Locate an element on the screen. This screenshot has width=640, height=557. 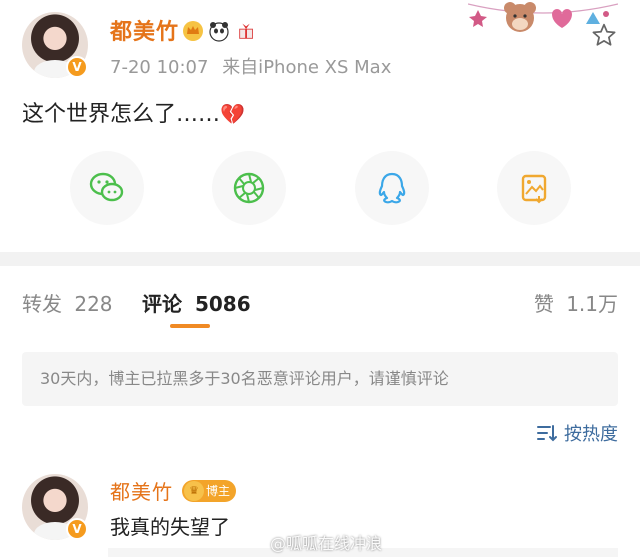
author-badge: ♛ 博主 is located at coordinates (209, 491).